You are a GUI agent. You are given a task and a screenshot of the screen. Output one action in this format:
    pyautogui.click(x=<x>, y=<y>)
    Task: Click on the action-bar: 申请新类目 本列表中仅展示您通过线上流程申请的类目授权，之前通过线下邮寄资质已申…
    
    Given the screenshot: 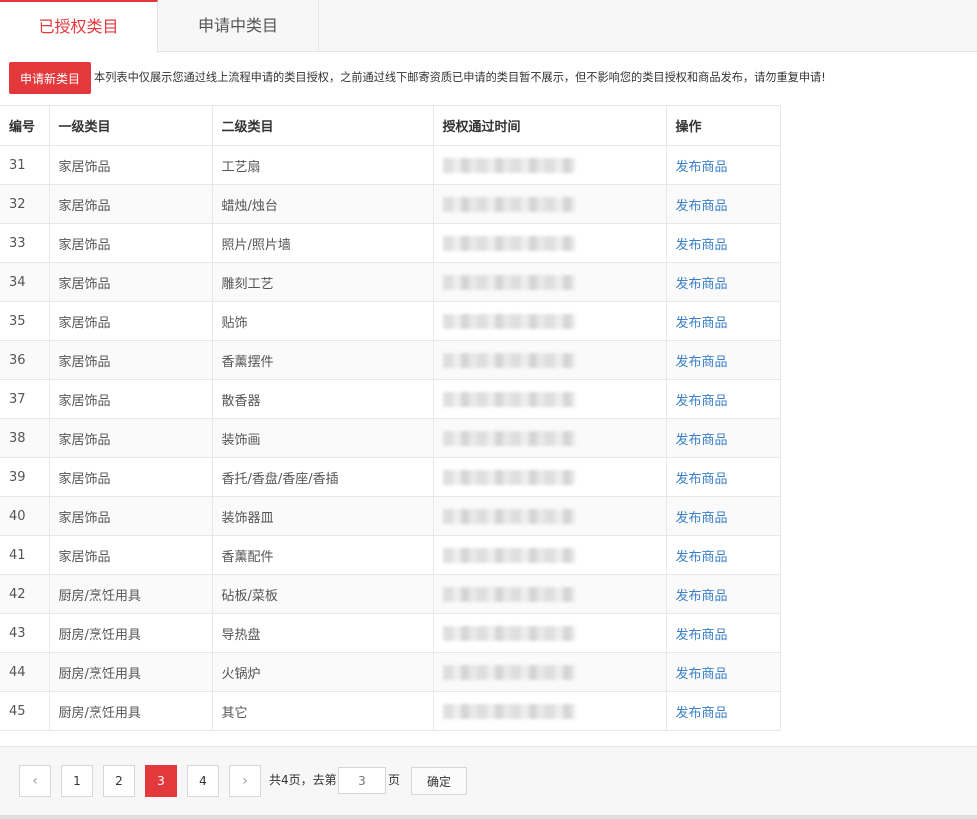 What is the action you would take?
    pyautogui.click(x=491, y=78)
    